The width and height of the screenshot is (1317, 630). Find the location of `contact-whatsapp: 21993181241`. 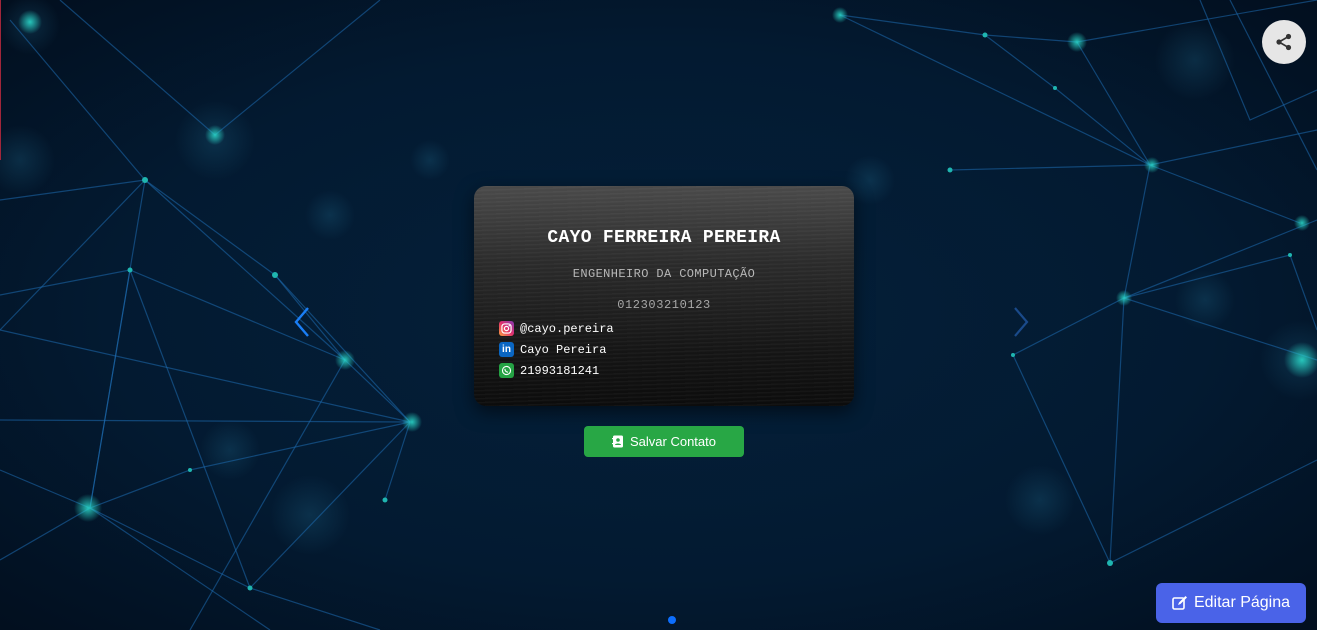

contact-whatsapp: 21993181241 is located at coordinates (549, 370).